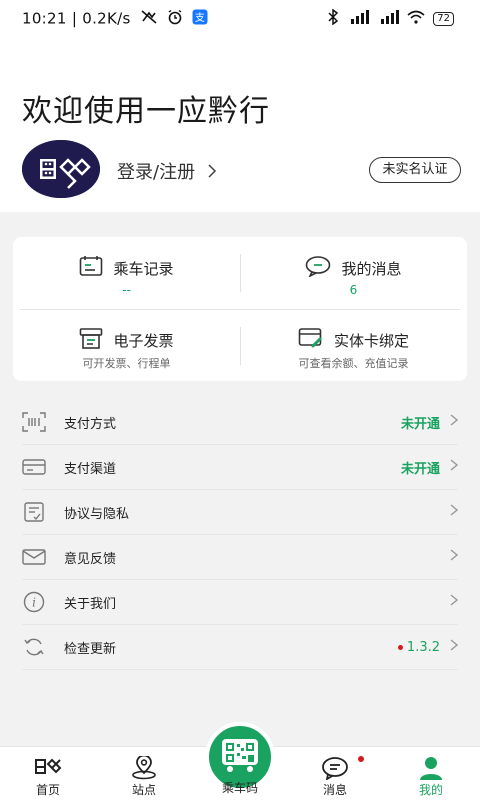 This screenshot has height=801, width=480. What do you see at coordinates (240, 647) in the screenshot?
I see `menu-item-check-update: 检查更新 1.3.2` at bounding box center [240, 647].